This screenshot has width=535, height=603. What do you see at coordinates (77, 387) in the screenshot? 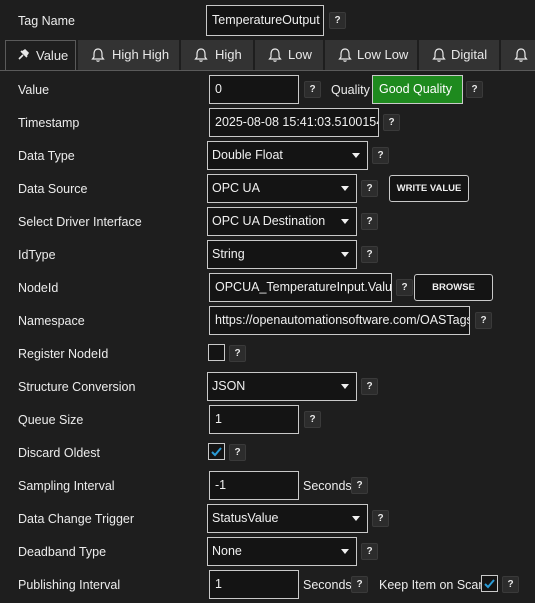
I see `structure-conversion-label: Structure Conversion` at bounding box center [77, 387].